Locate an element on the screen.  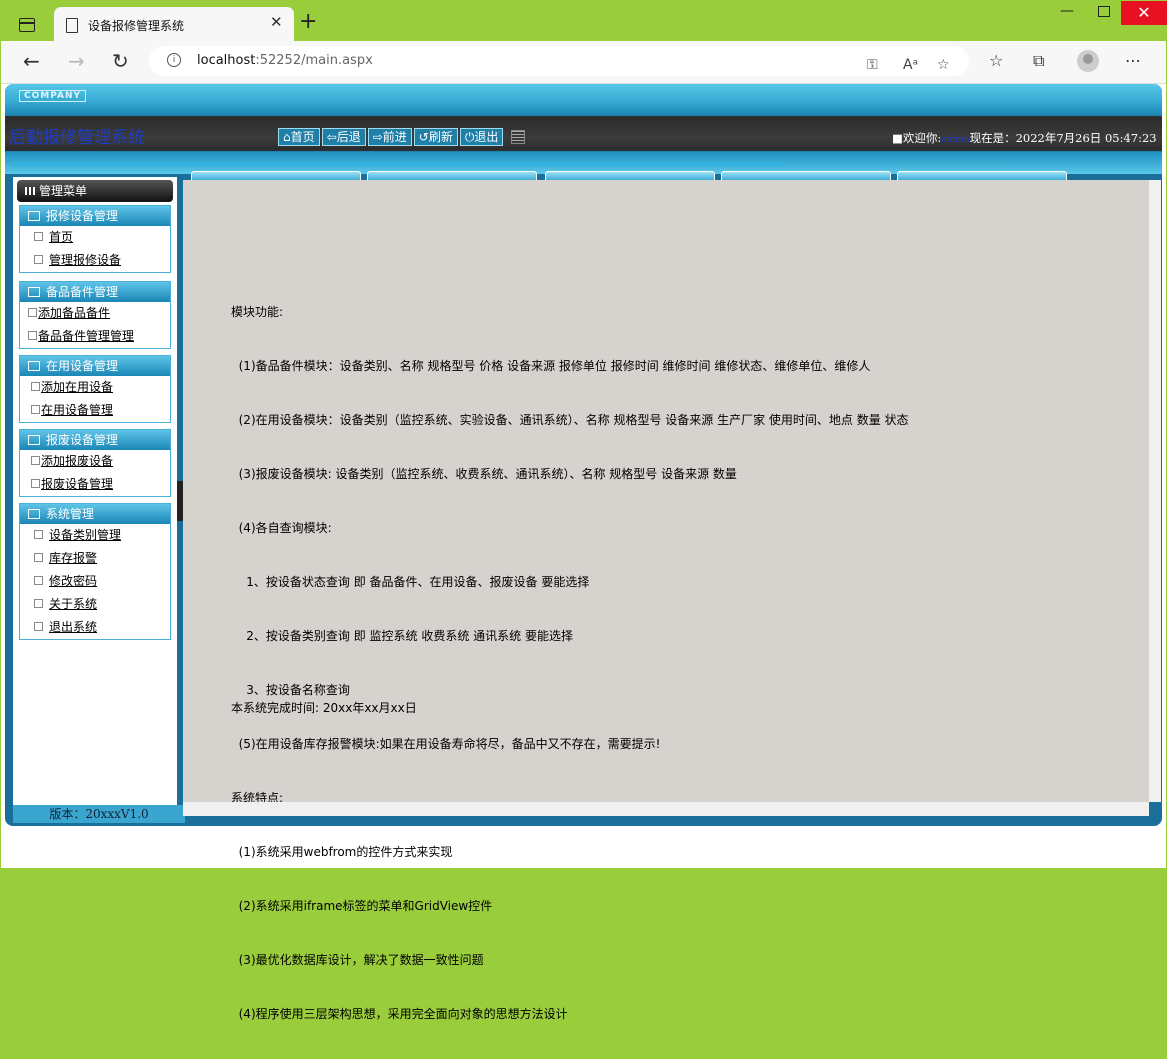
menu-header: 管理菜单 is located at coordinates (95, 191).